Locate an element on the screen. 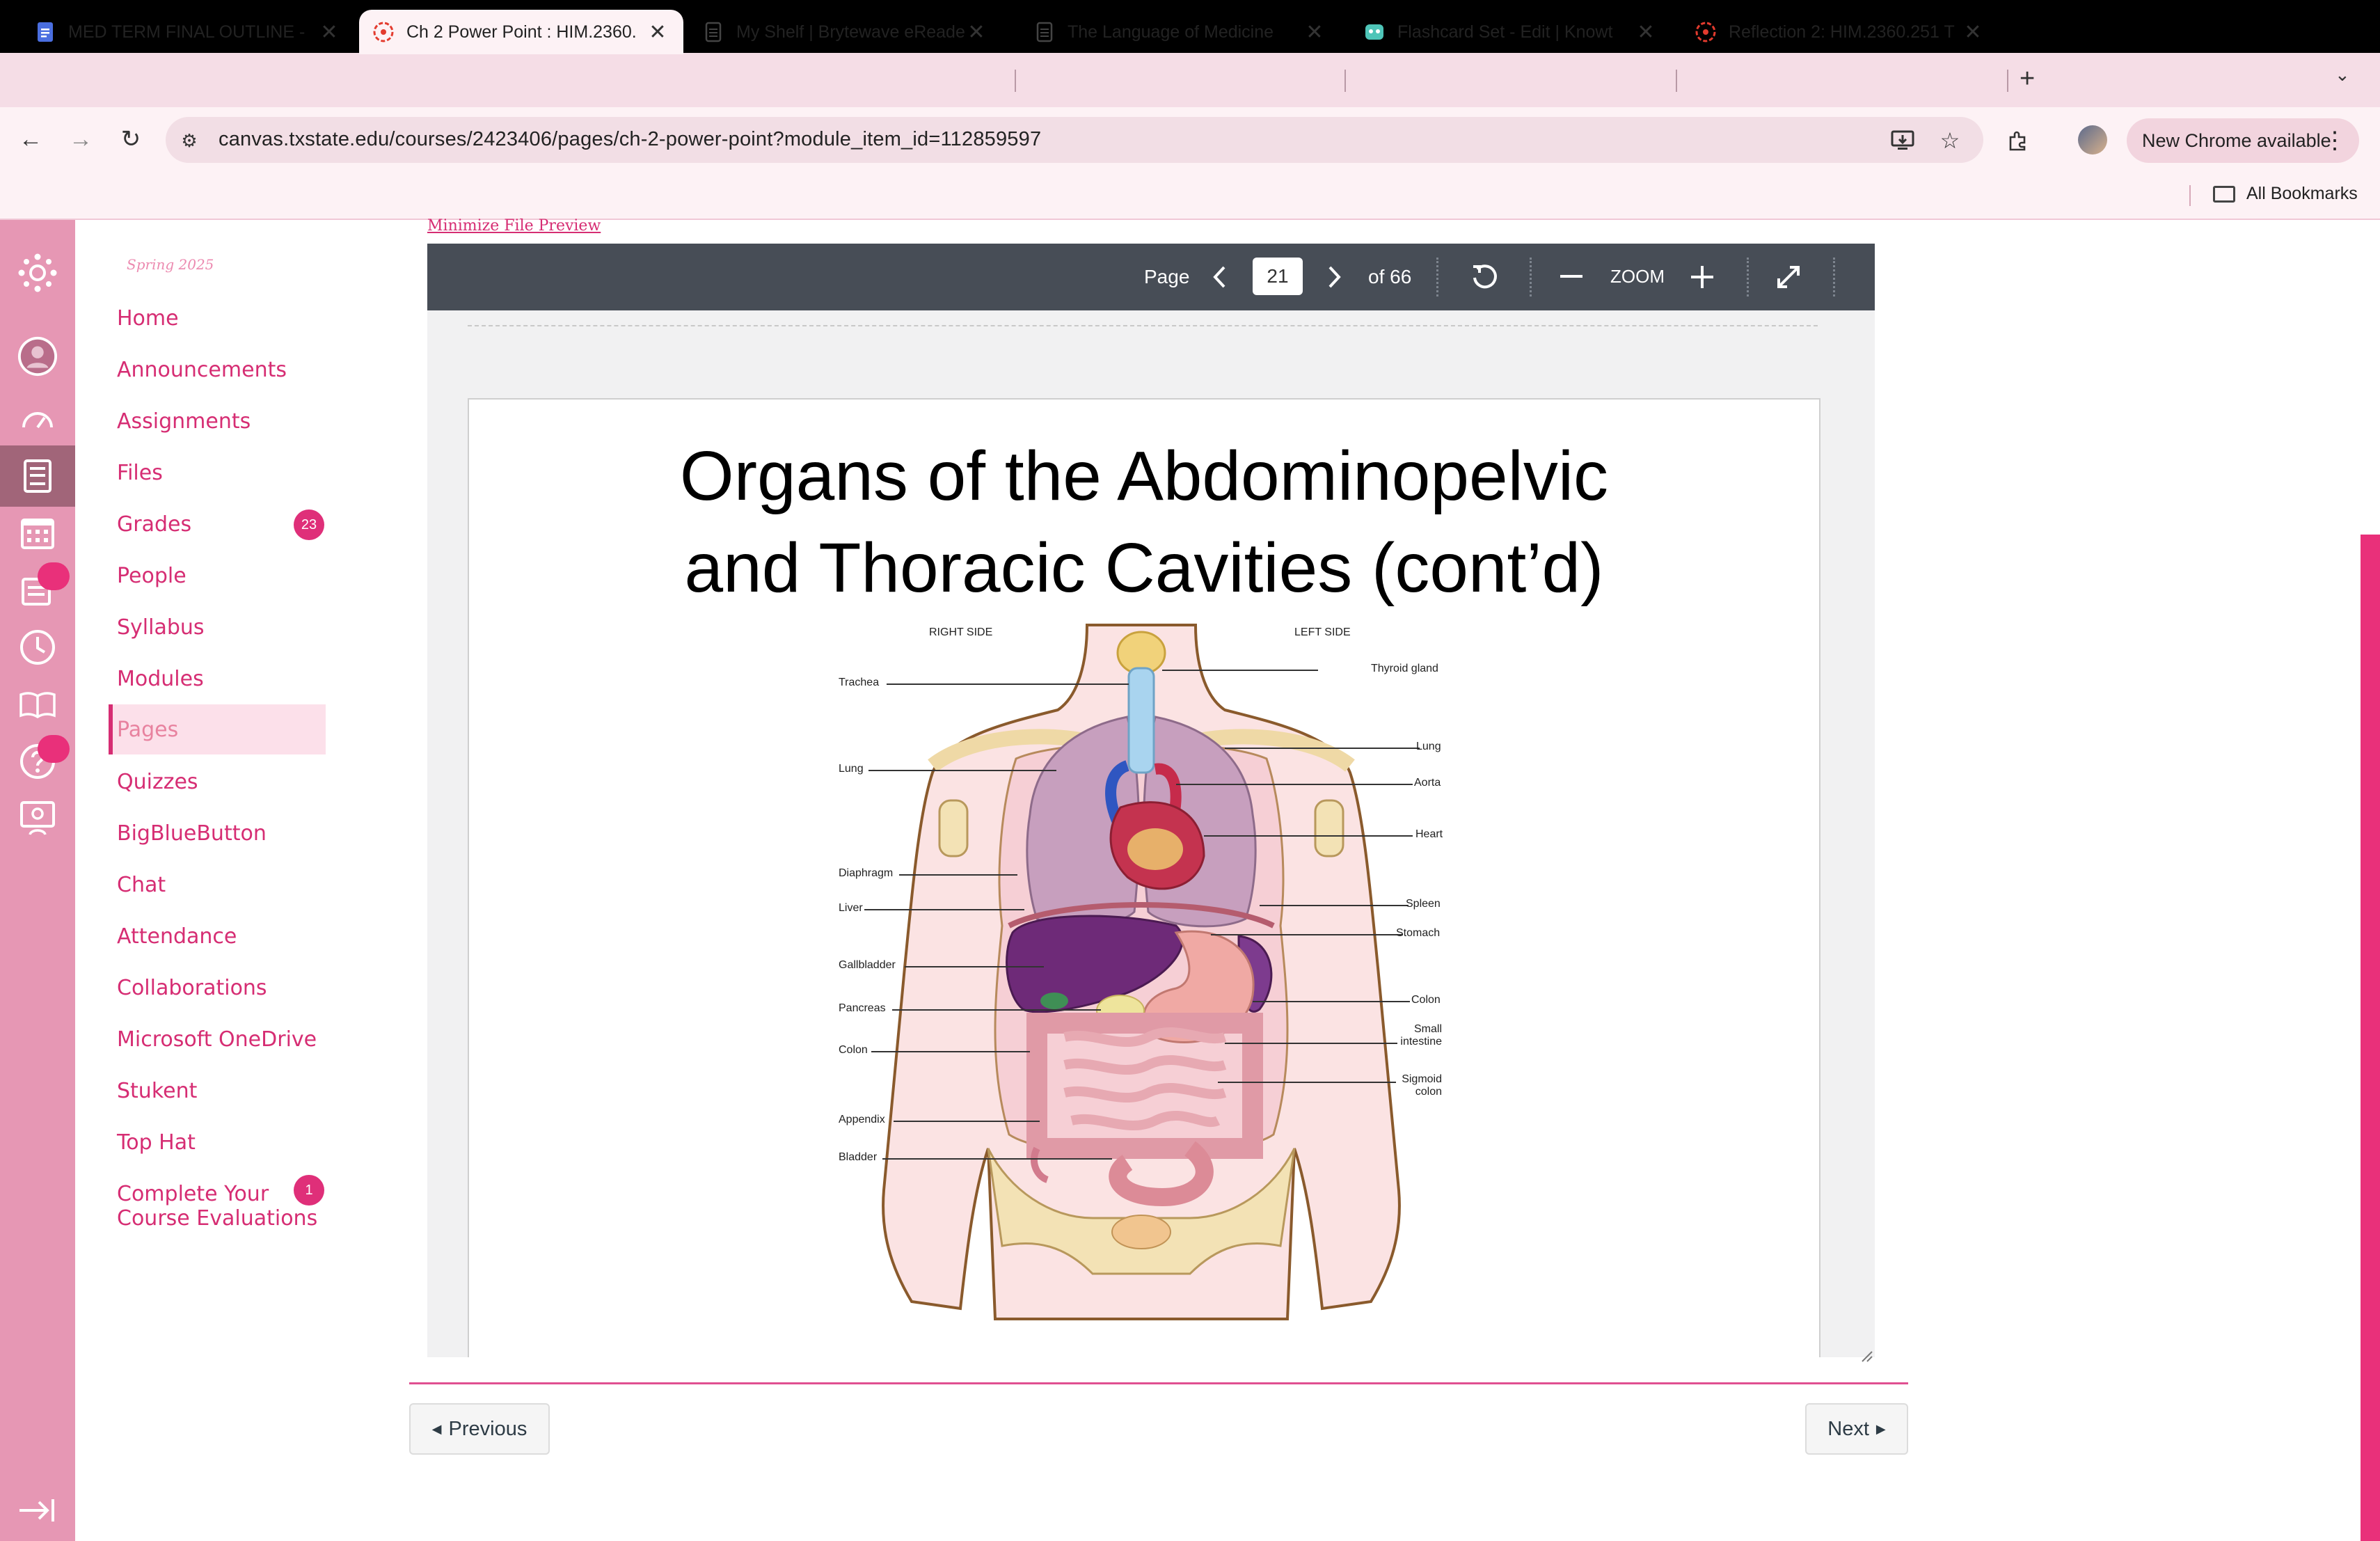  dashboard-icon is located at coordinates (37, 419).